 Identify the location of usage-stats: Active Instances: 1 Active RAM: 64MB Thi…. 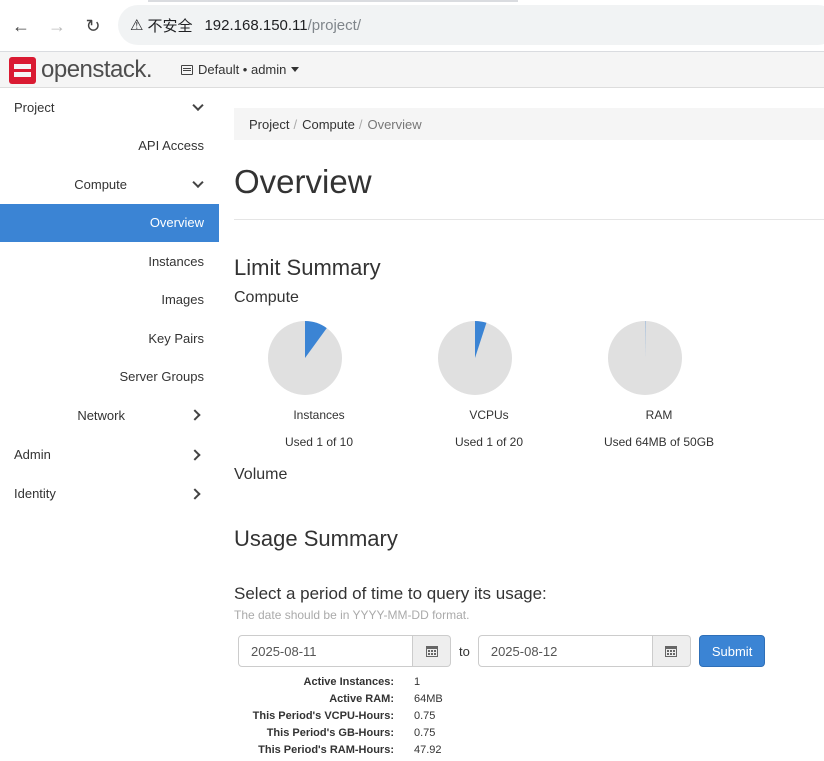
(529, 715).